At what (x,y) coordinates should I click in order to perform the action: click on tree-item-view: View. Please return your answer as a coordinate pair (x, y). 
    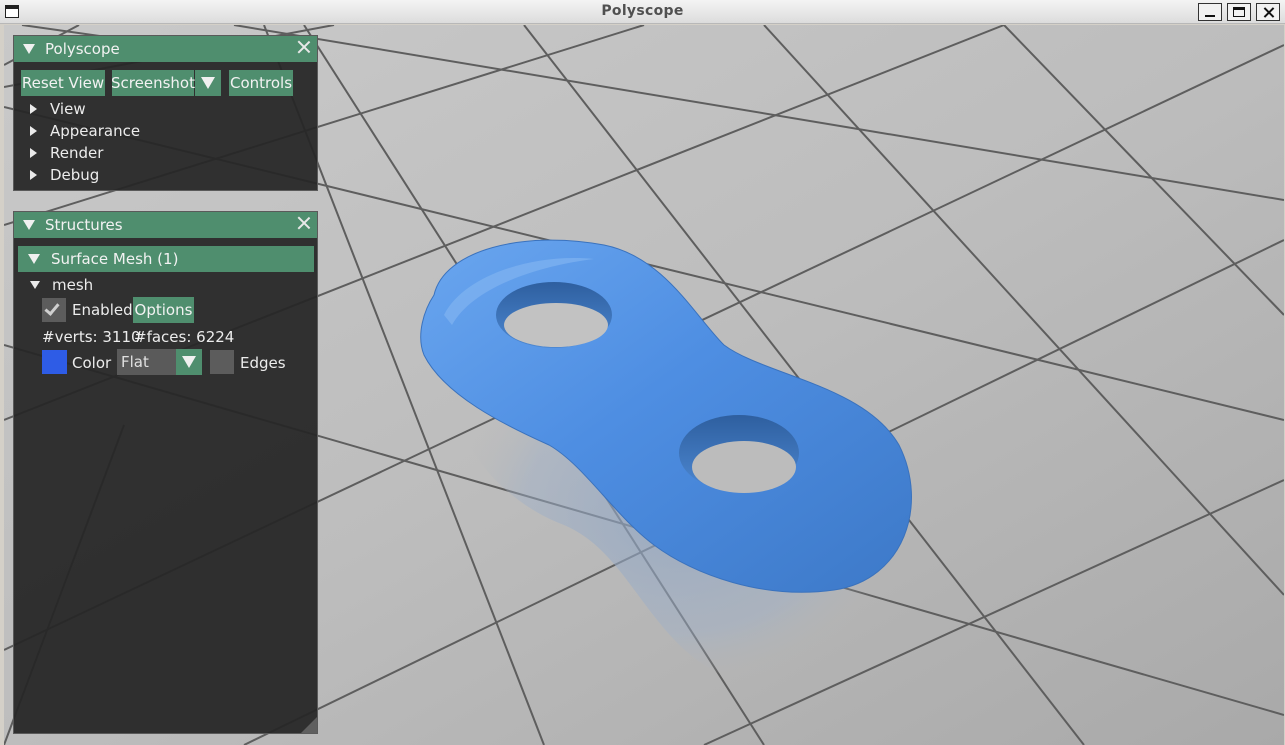
    Looking at the image, I should click on (58, 109).